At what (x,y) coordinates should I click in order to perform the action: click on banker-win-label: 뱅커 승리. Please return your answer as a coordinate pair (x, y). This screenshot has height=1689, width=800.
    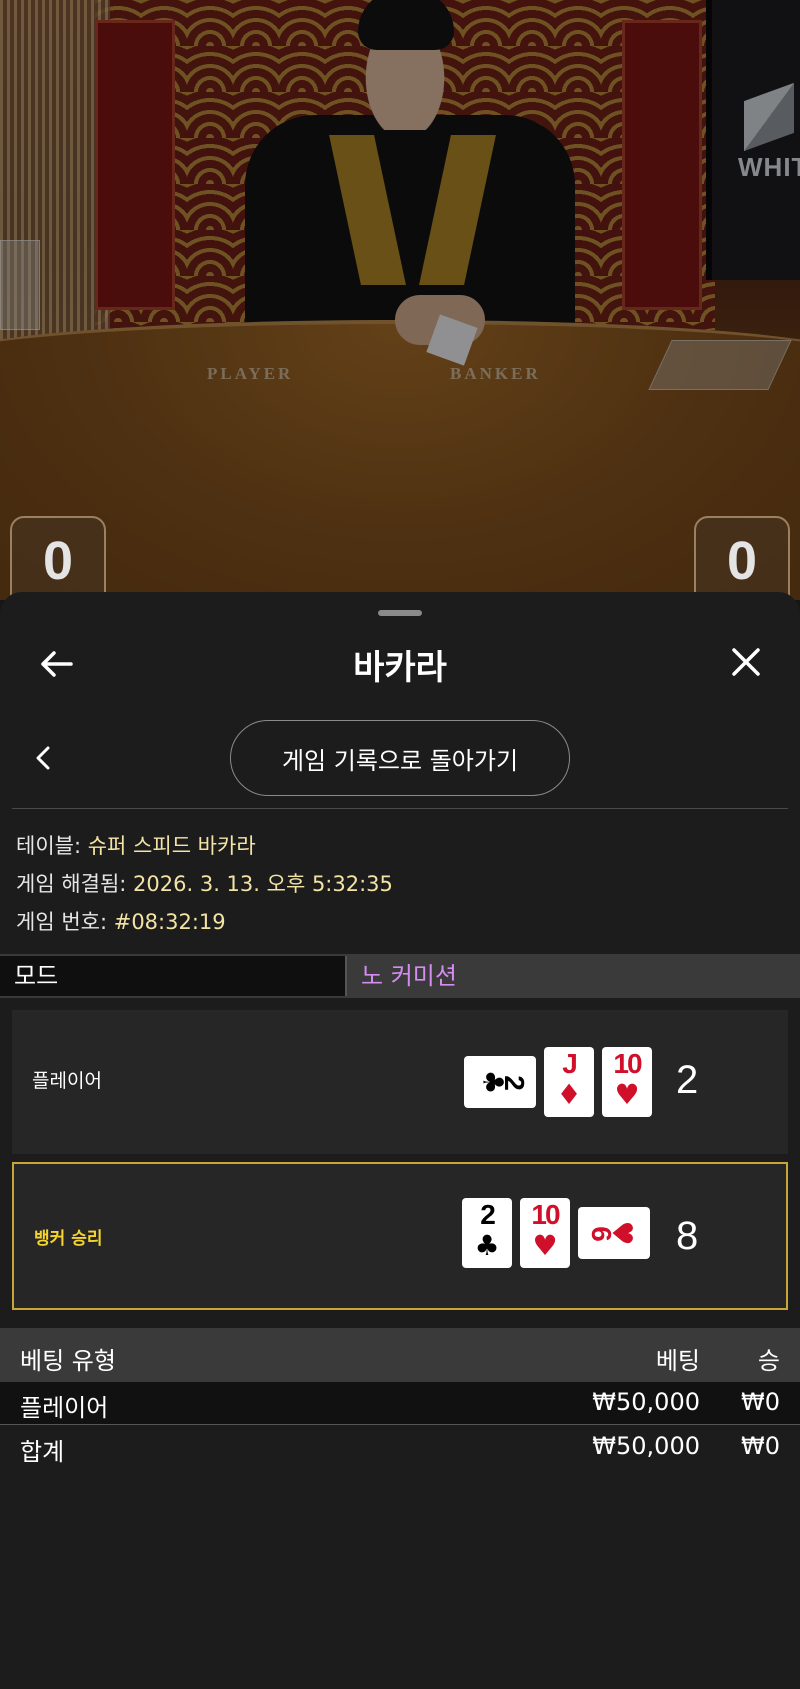
    Looking at the image, I should click on (68, 1239).